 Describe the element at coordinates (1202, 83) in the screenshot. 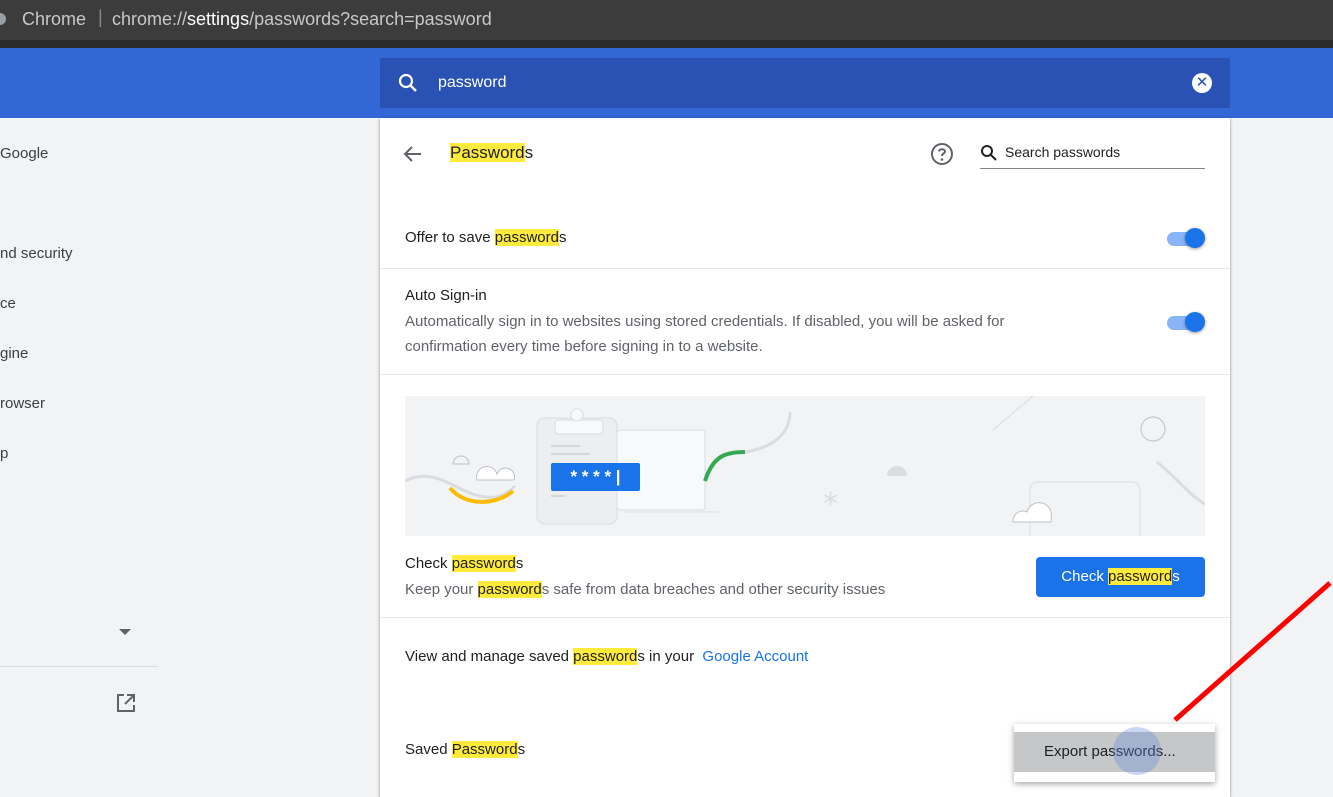

I see `clear-icon: ✕` at that location.